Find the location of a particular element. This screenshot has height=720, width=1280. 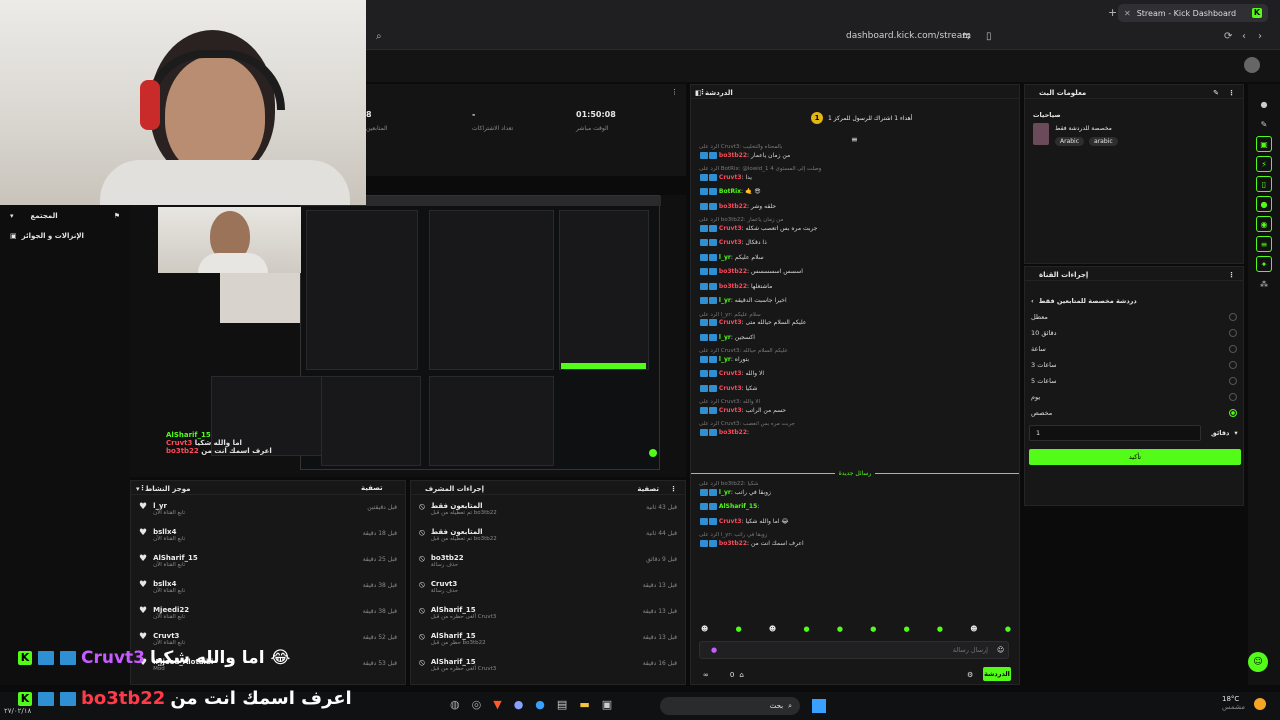

back-icon: ‹ is located at coordinates (1244, 37).